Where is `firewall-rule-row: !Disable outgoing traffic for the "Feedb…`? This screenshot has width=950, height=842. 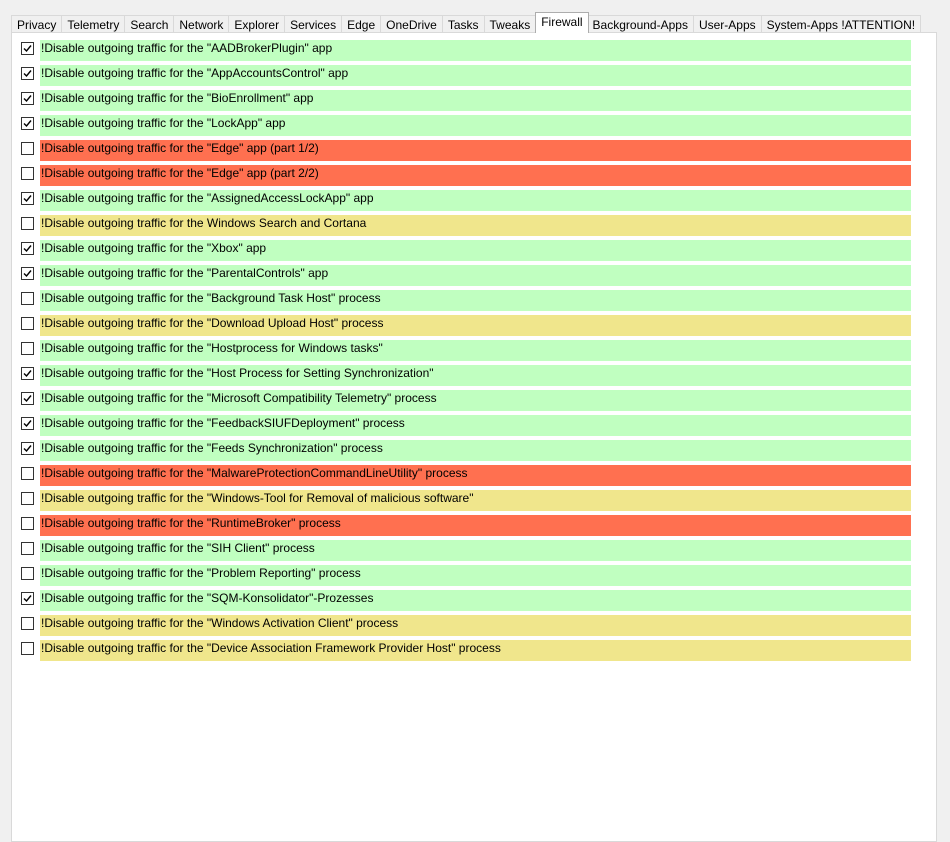
firewall-rule-row: !Disable outgoing traffic for the "Feedb… is located at coordinates (472, 427).